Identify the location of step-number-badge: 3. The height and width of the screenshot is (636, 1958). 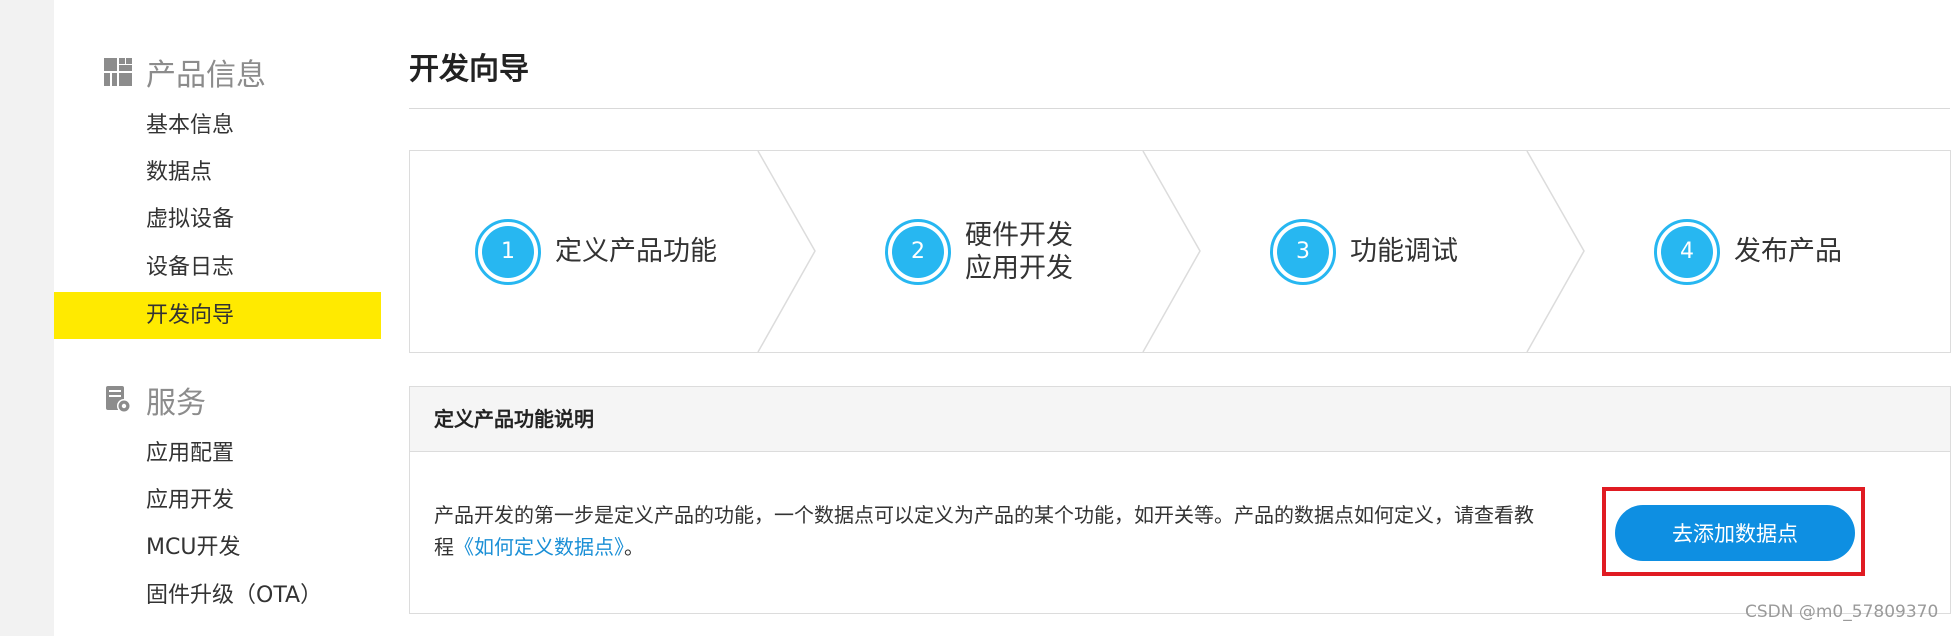
(1303, 251).